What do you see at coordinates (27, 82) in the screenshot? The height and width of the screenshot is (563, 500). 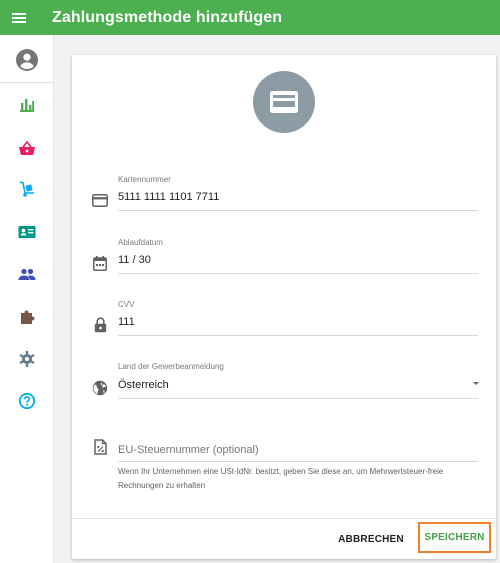 I see `sidebar-divider` at bounding box center [27, 82].